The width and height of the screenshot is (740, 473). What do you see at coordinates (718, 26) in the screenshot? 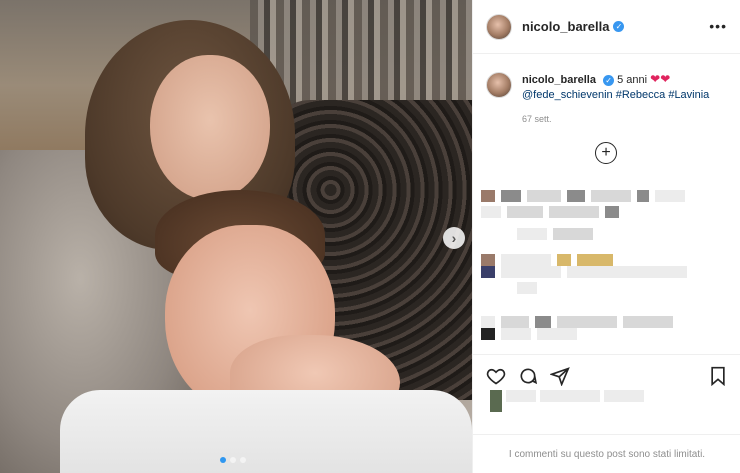
I see `more-options-icon: •••` at bounding box center [718, 26].